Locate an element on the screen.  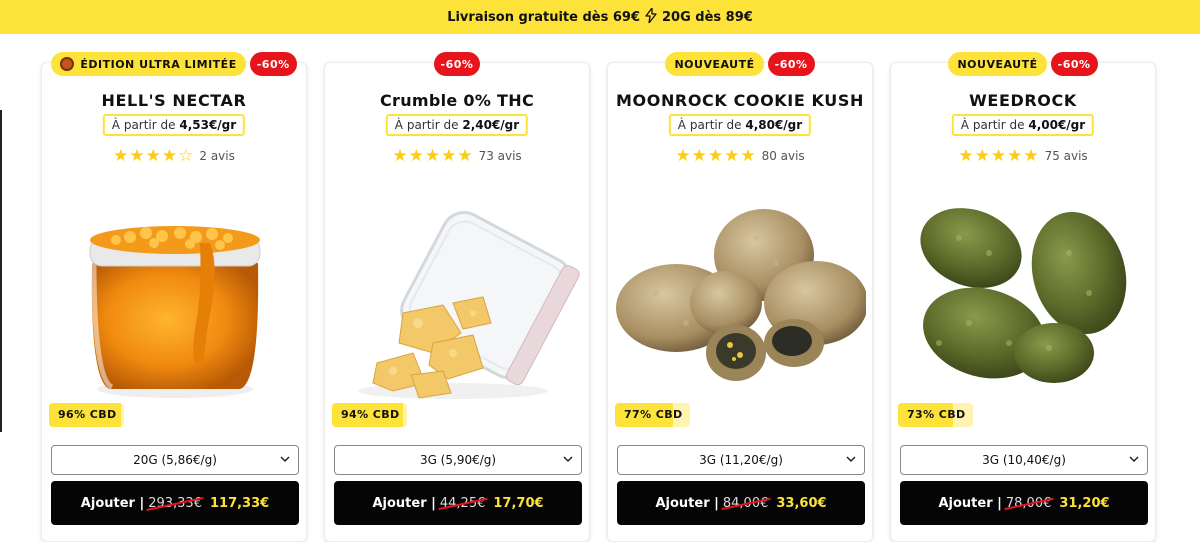
limited-edition-badge: ÉDITION ULTRA LIMITÉE is located at coordinates (148, 64).